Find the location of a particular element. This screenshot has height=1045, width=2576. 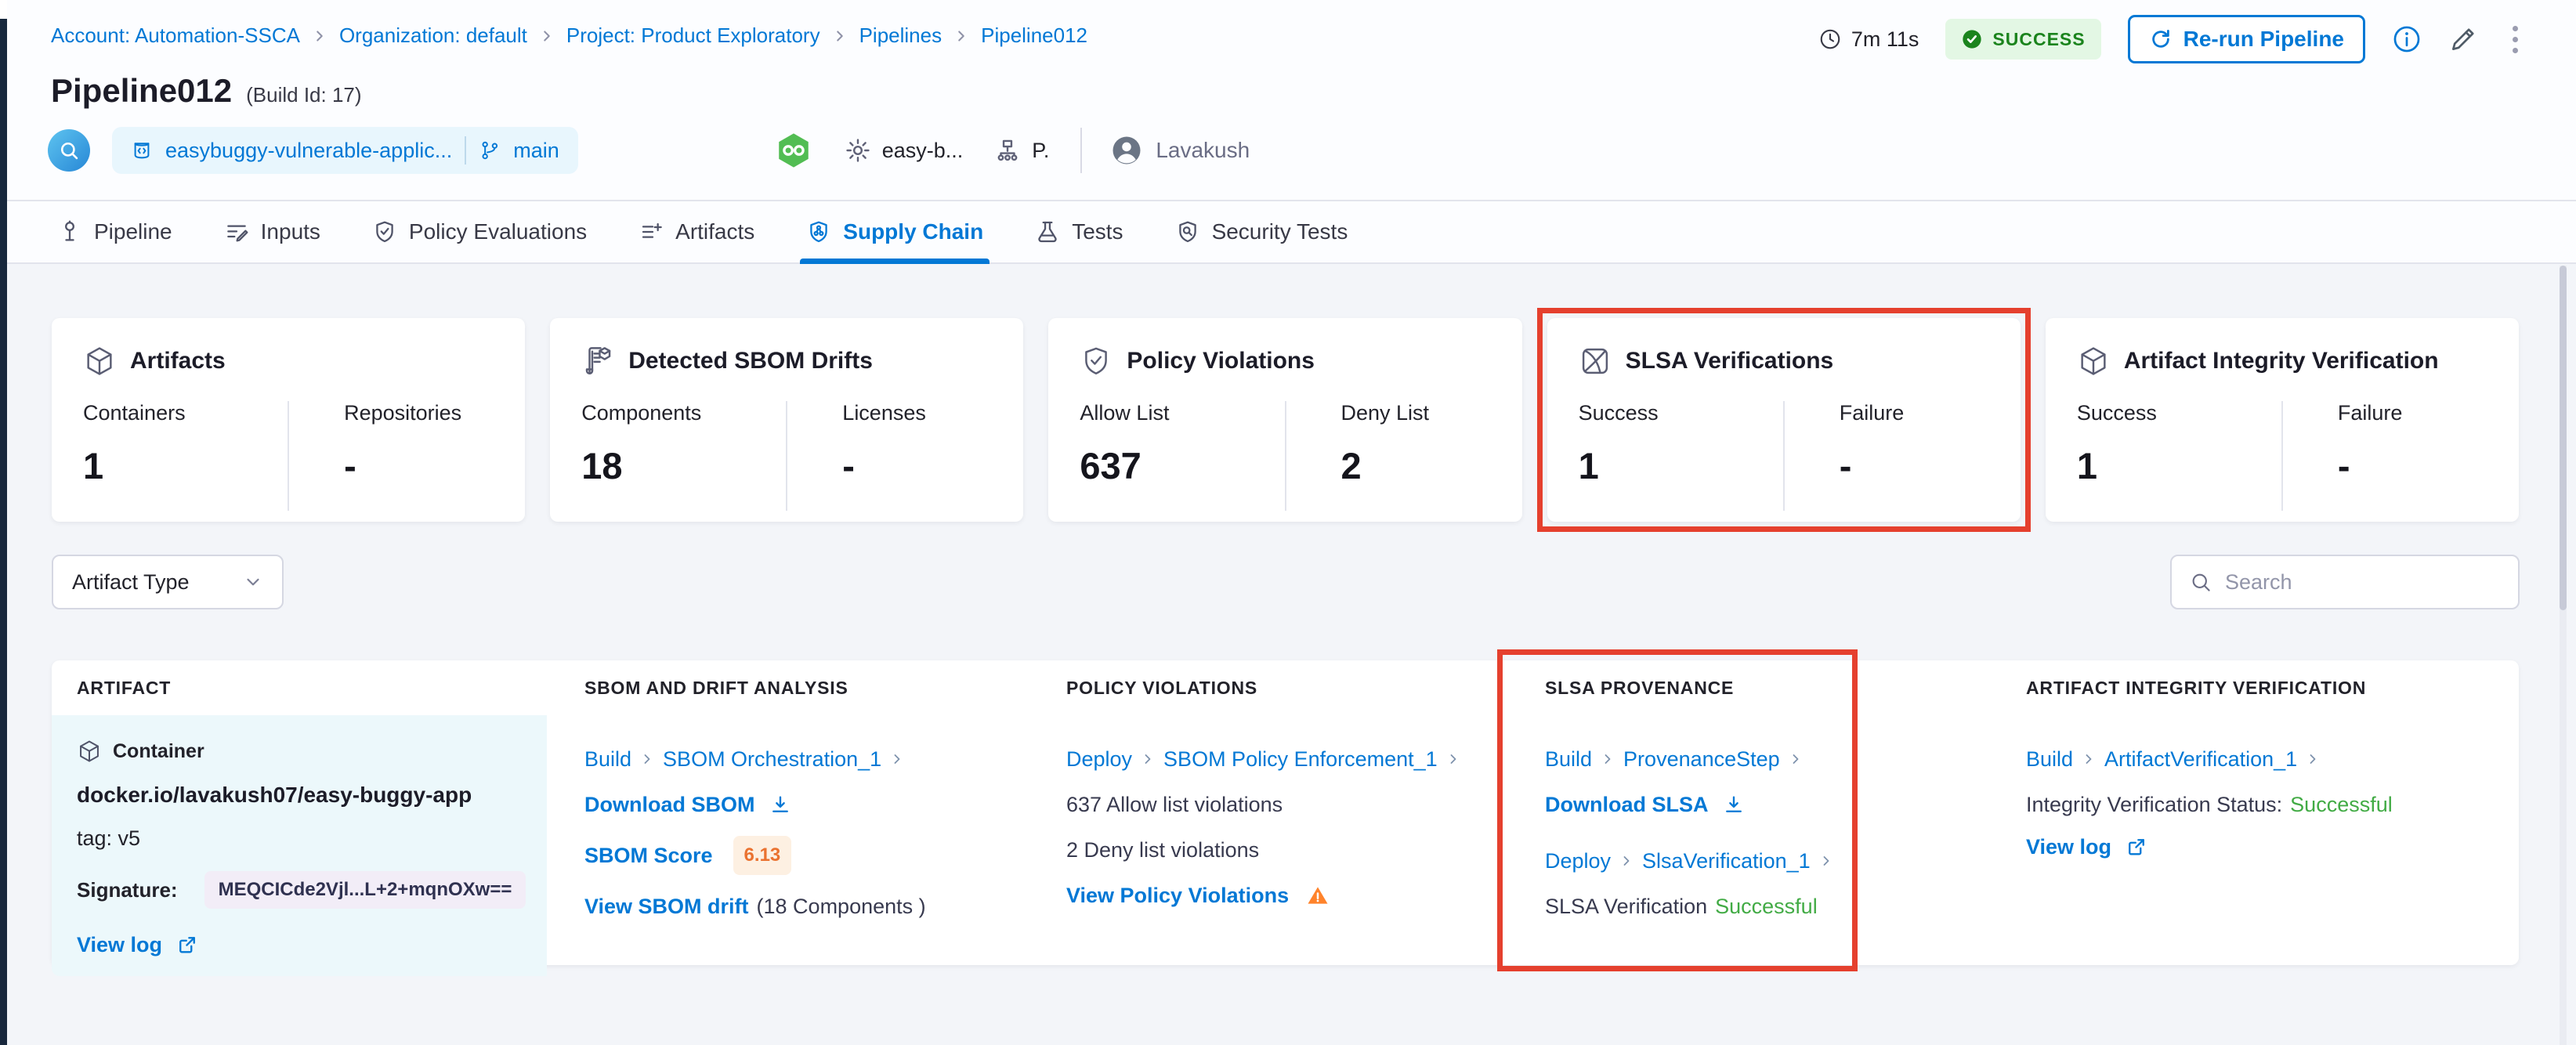

duration-text: 7m 11s is located at coordinates (1885, 39).